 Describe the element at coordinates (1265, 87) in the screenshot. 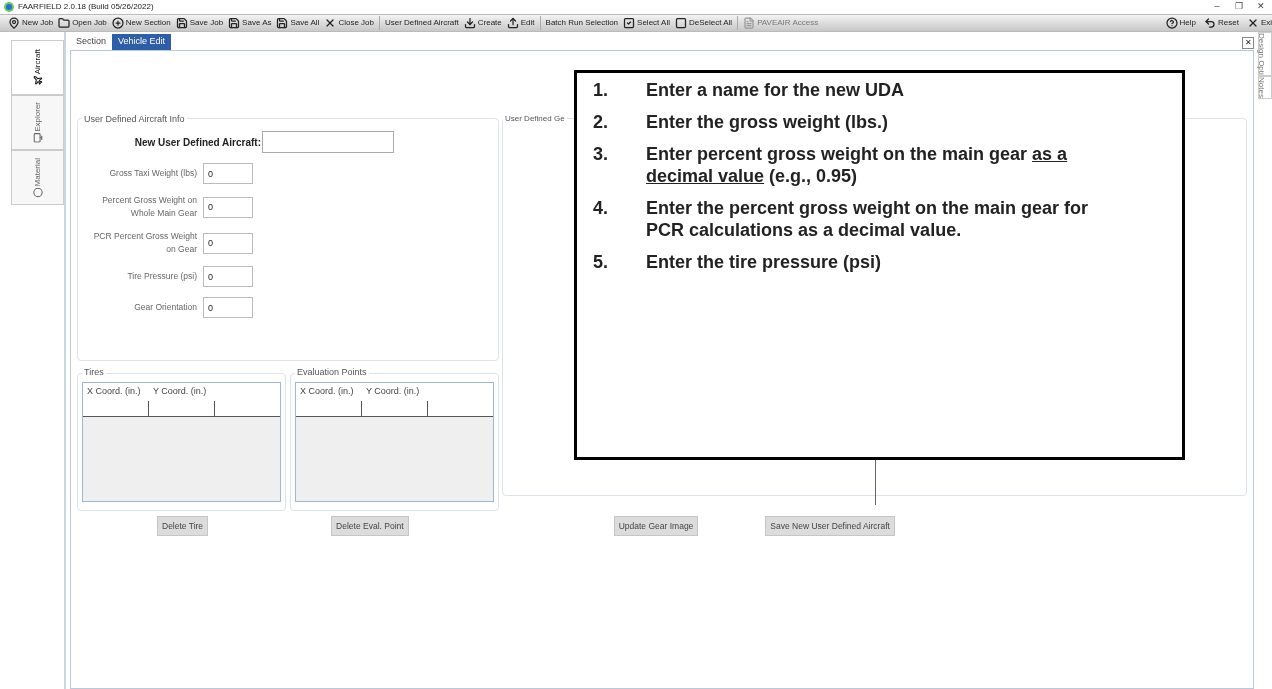

I see `side-tab: Notes` at that location.